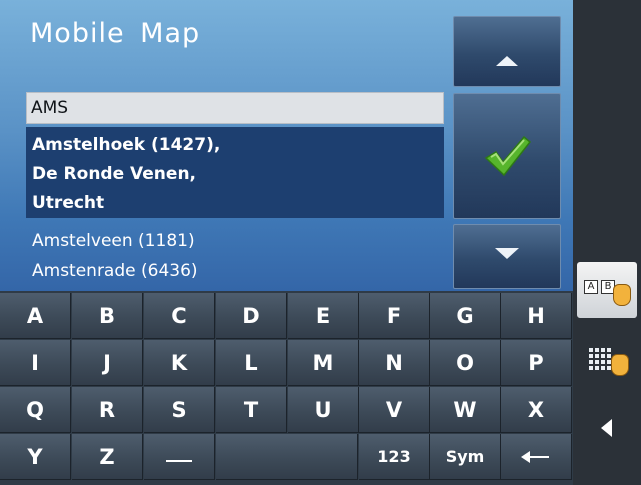  What do you see at coordinates (115, 33) in the screenshot?
I see `app-title: Mobile Map` at bounding box center [115, 33].